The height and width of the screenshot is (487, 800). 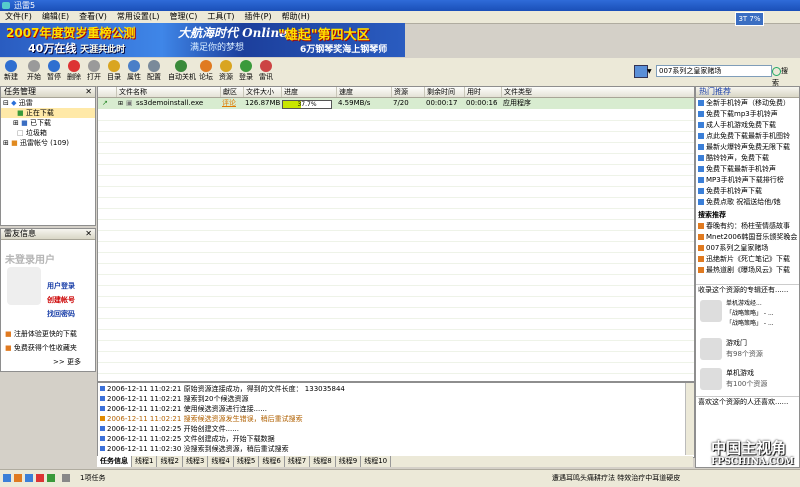 I want to click on menu-help: 帮助(H), so click(x=296, y=17).